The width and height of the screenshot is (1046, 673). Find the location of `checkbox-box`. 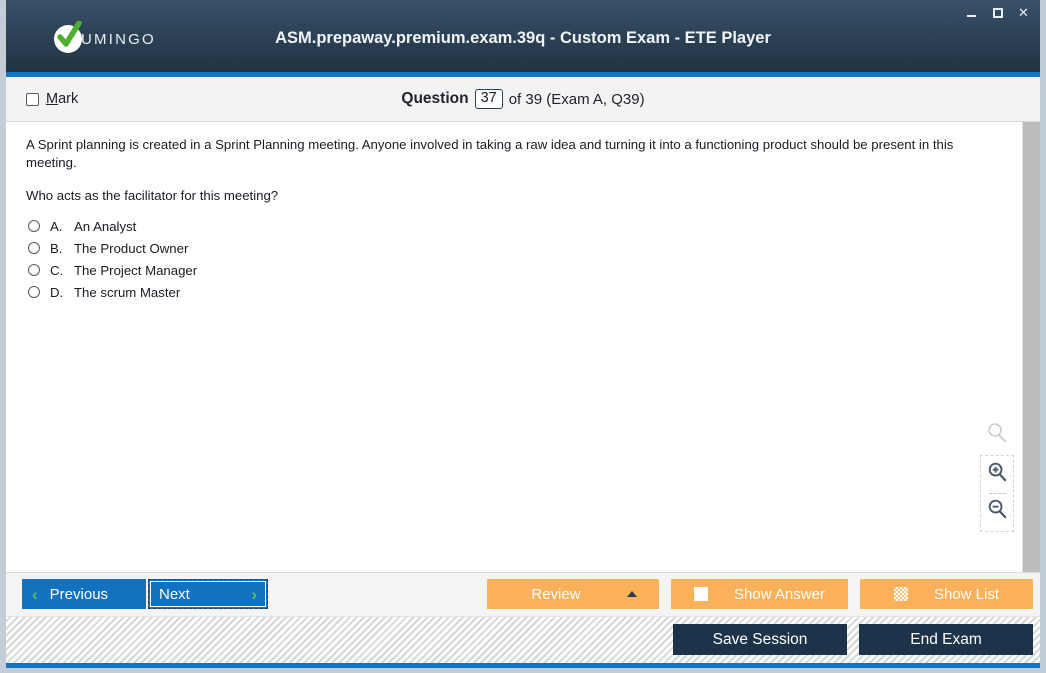

checkbox-box is located at coordinates (32, 99).